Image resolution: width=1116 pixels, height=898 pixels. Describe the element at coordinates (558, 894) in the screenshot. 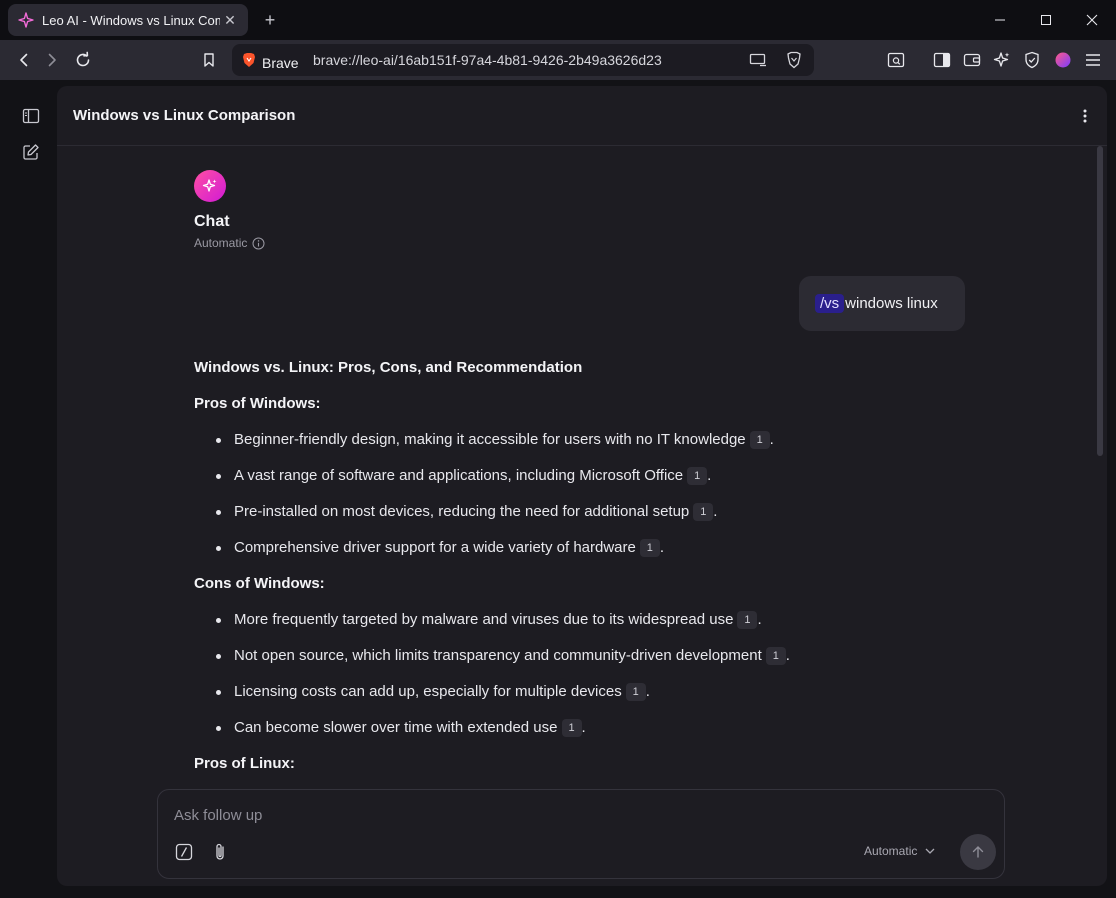

I see `window-bottom-edge` at that location.